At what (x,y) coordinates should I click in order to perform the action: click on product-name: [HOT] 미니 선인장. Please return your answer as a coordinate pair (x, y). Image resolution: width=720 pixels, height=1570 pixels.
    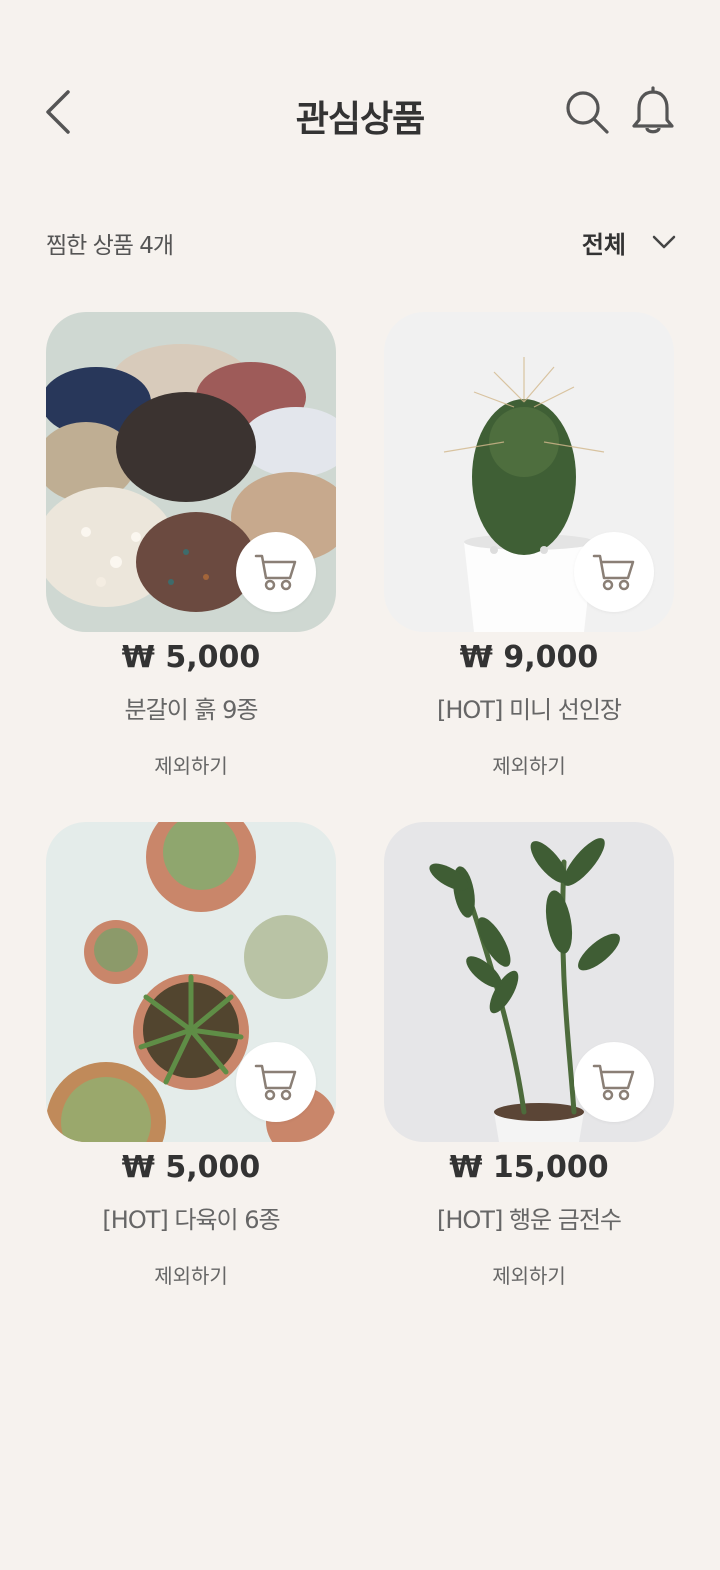
    Looking at the image, I should click on (529, 707).